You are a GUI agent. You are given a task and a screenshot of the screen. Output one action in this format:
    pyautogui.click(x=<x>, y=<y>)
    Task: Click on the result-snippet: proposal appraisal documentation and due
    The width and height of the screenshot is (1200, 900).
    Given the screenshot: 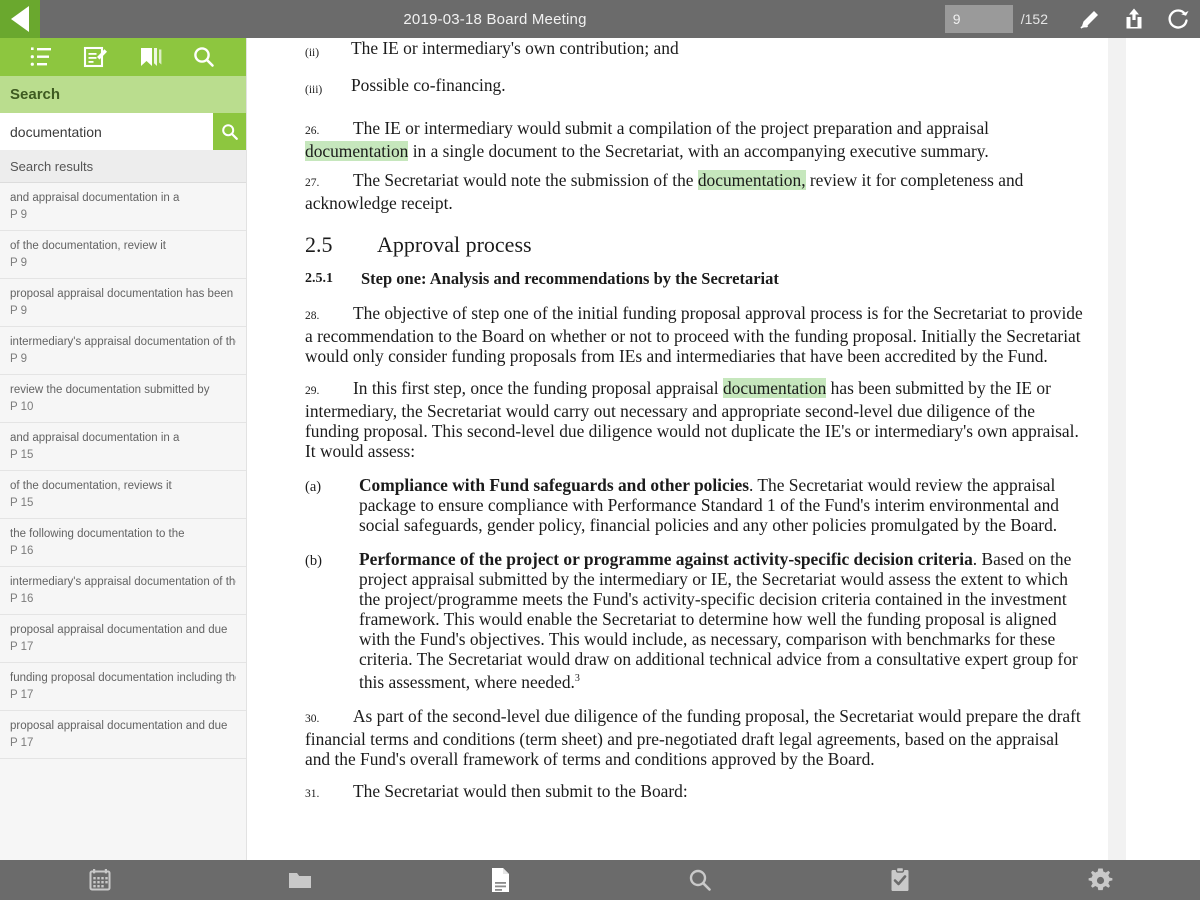 What is the action you would take?
    pyautogui.click(x=119, y=726)
    